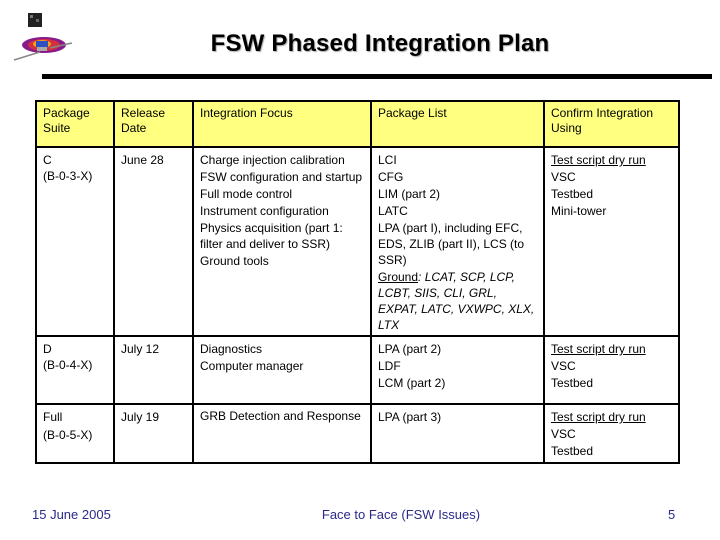 The height and width of the screenshot is (540, 720). Describe the element at coordinates (579, 211) in the screenshot. I see `confirm-item: Mini-tower` at that location.